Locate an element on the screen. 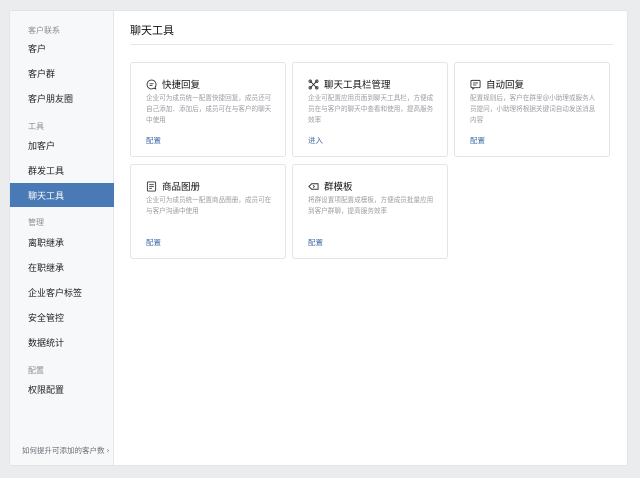 This screenshot has height=478, width=640. sidebar-item-security: 安全管控 is located at coordinates (62, 317).